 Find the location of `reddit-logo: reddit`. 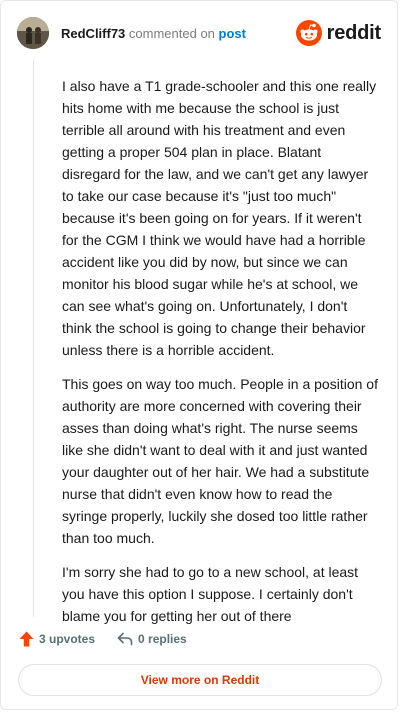

reddit-logo: reddit is located at coordinates (338, 33).